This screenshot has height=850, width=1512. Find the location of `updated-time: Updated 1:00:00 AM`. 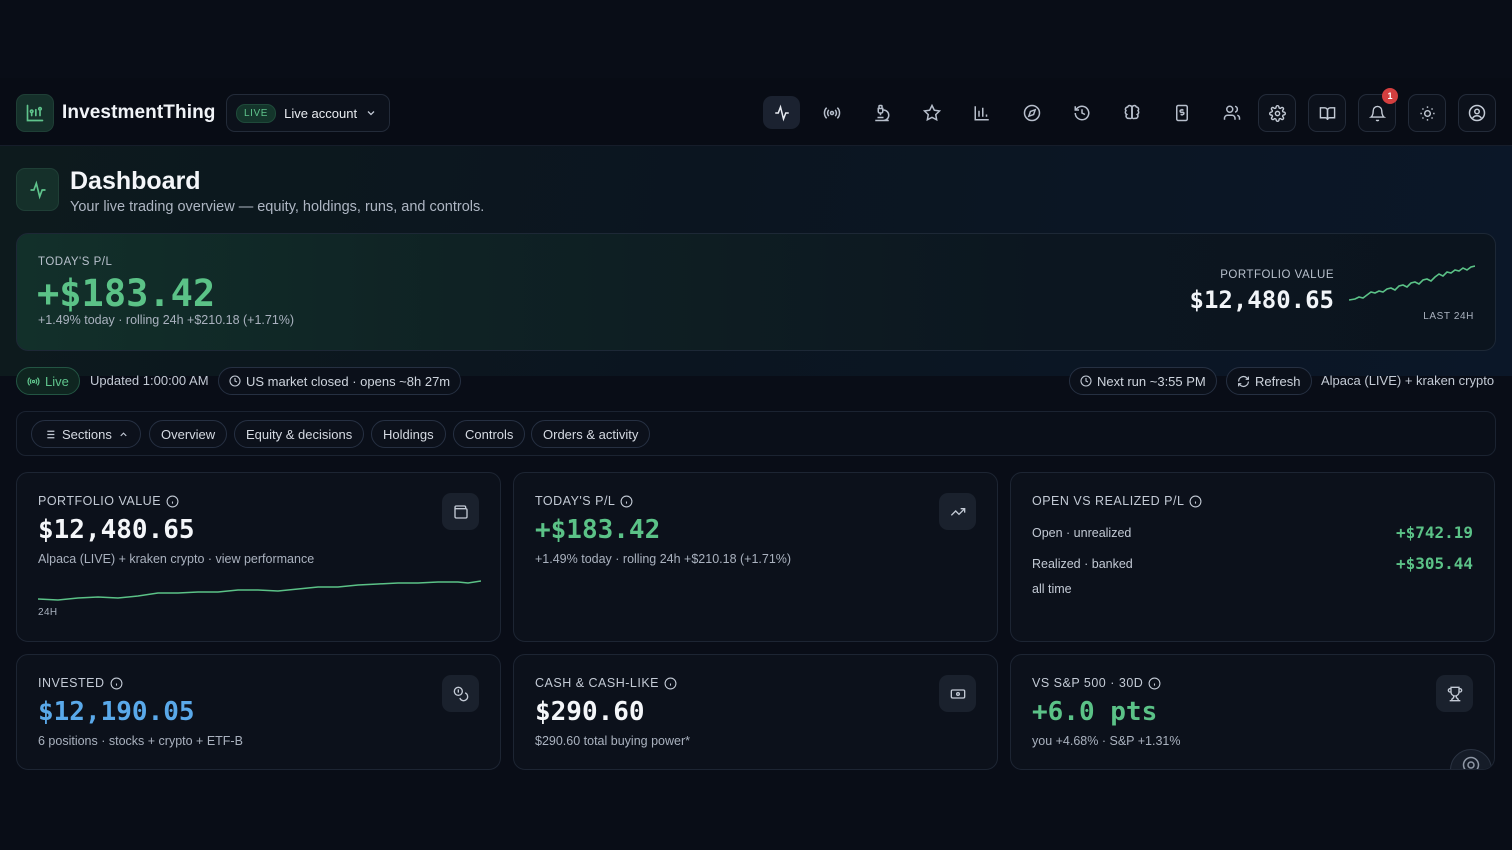

updated-time: Updated 1:00:00 AM is located at coordinates (149, 380).